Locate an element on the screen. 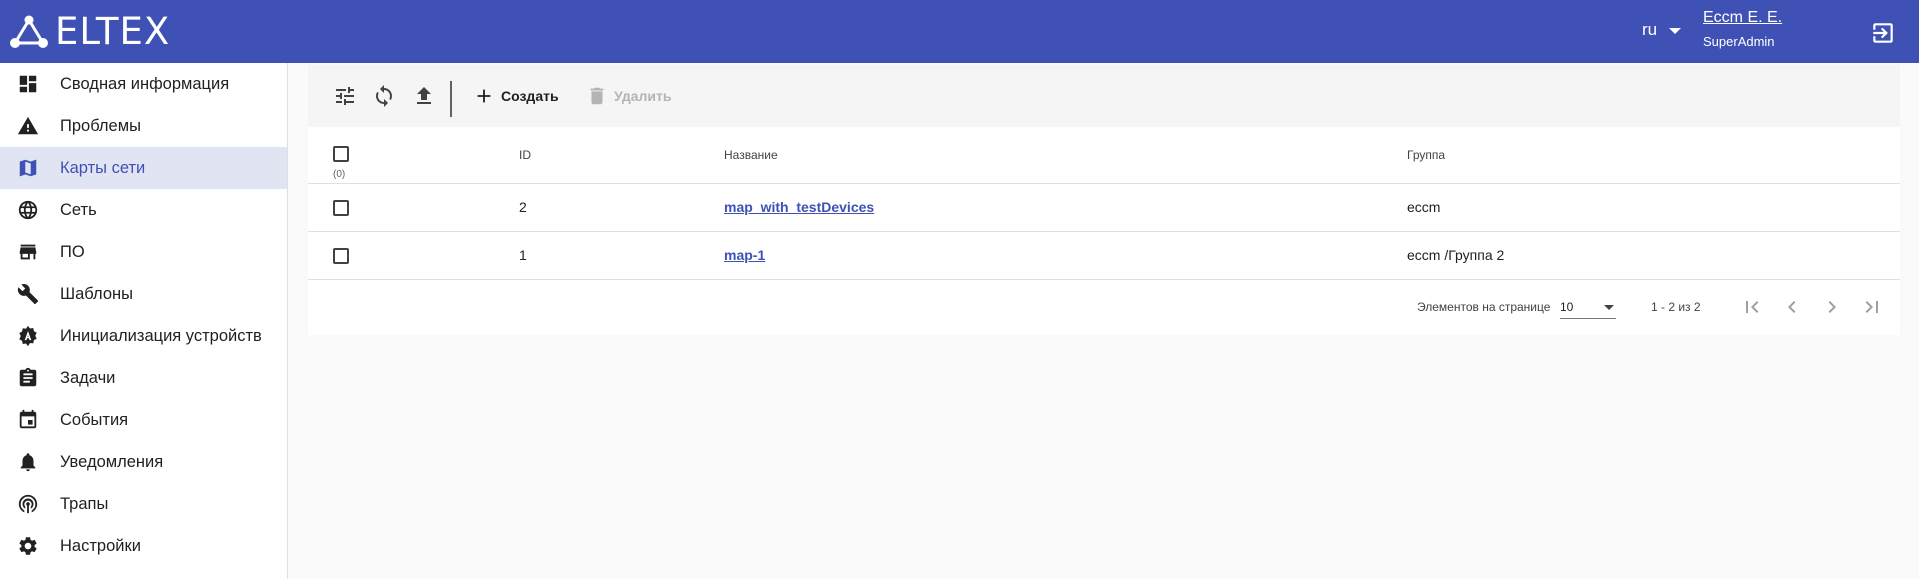  wrench-icon is located at coordinates (28, 294).